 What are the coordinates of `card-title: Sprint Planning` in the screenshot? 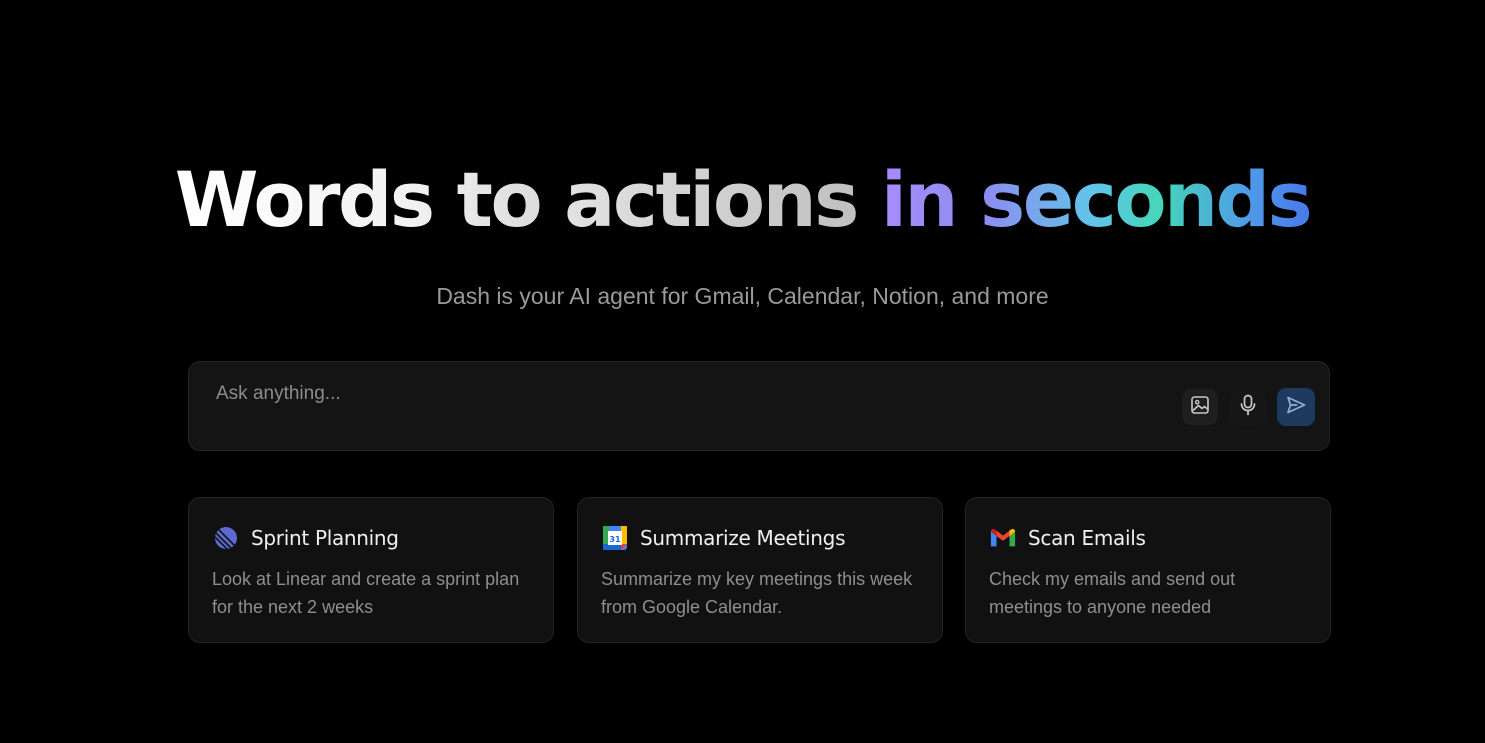 It's located at (325, 538).